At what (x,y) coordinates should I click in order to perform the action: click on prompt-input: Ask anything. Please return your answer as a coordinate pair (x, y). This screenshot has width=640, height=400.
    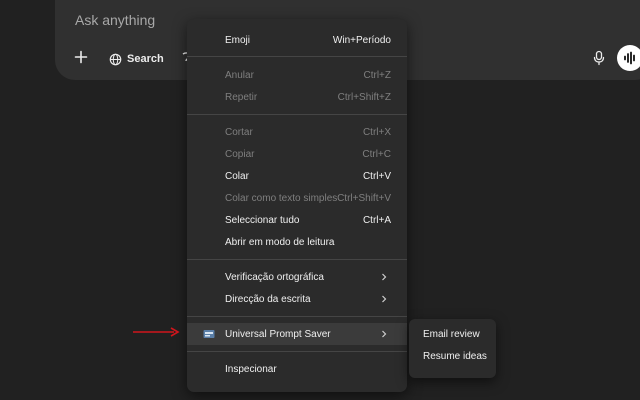
    Looking at the image, I should click on (115, 20).